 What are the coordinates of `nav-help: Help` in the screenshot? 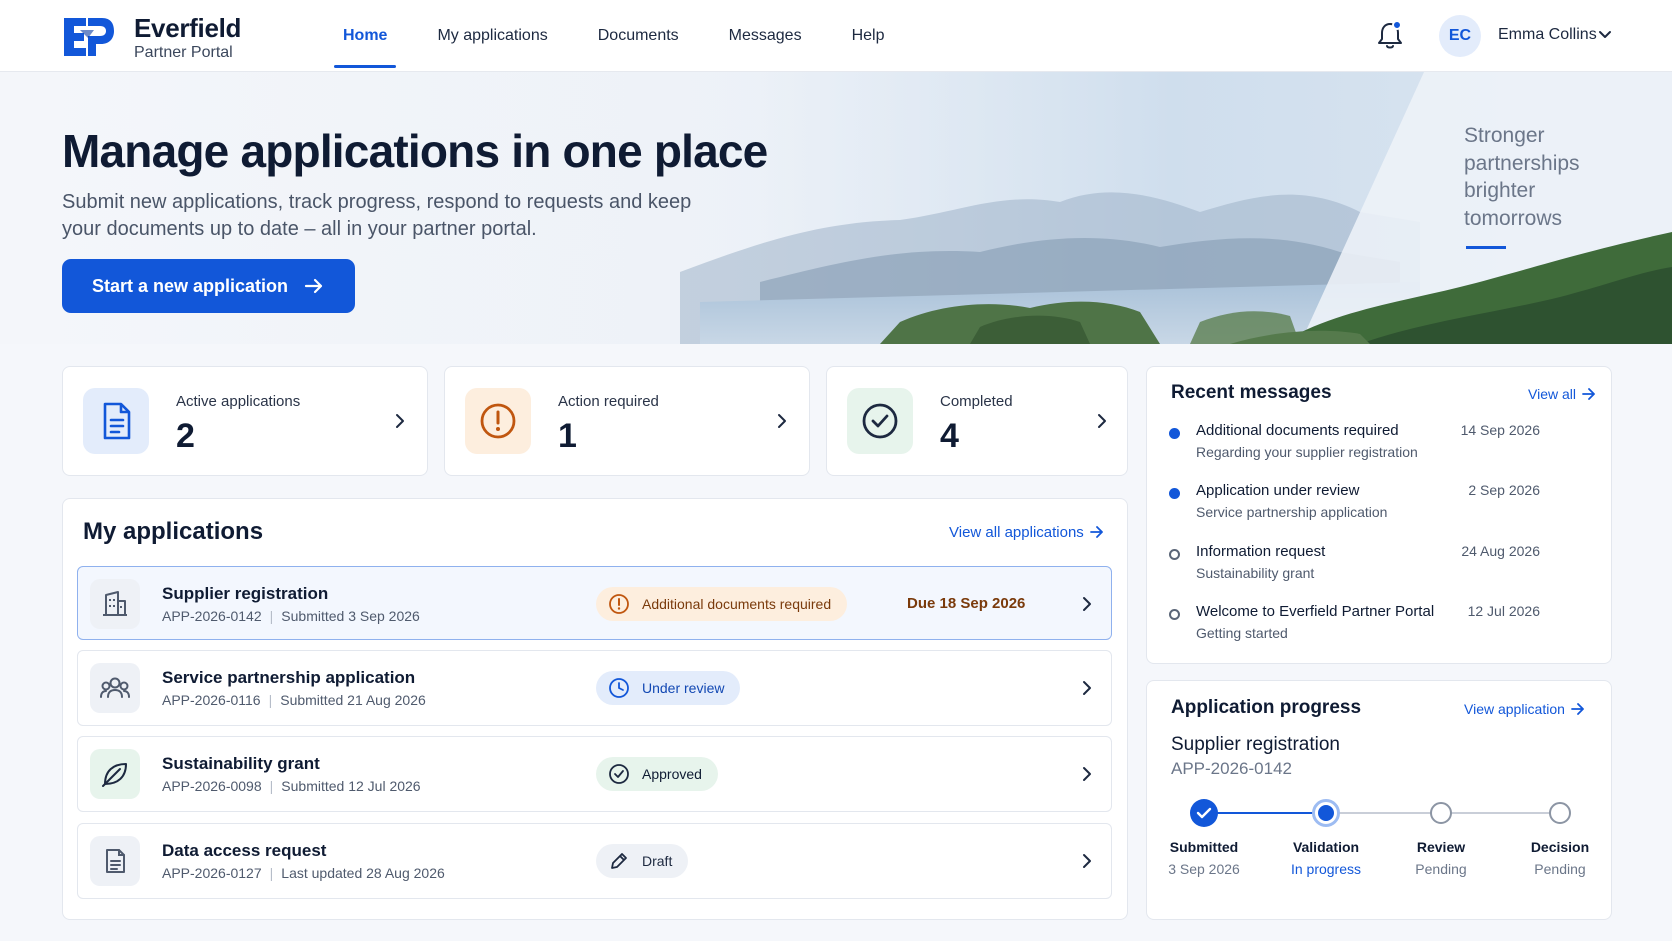 It's located at (868, 36).